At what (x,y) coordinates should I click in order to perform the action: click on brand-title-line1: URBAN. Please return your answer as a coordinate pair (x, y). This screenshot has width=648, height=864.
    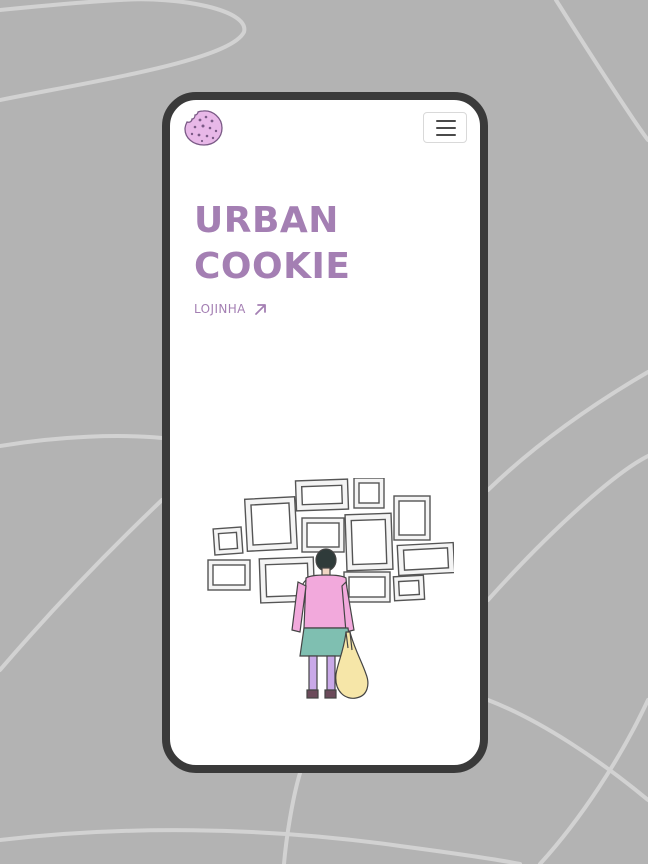
    Looking at the image, I should click on (266, 220).